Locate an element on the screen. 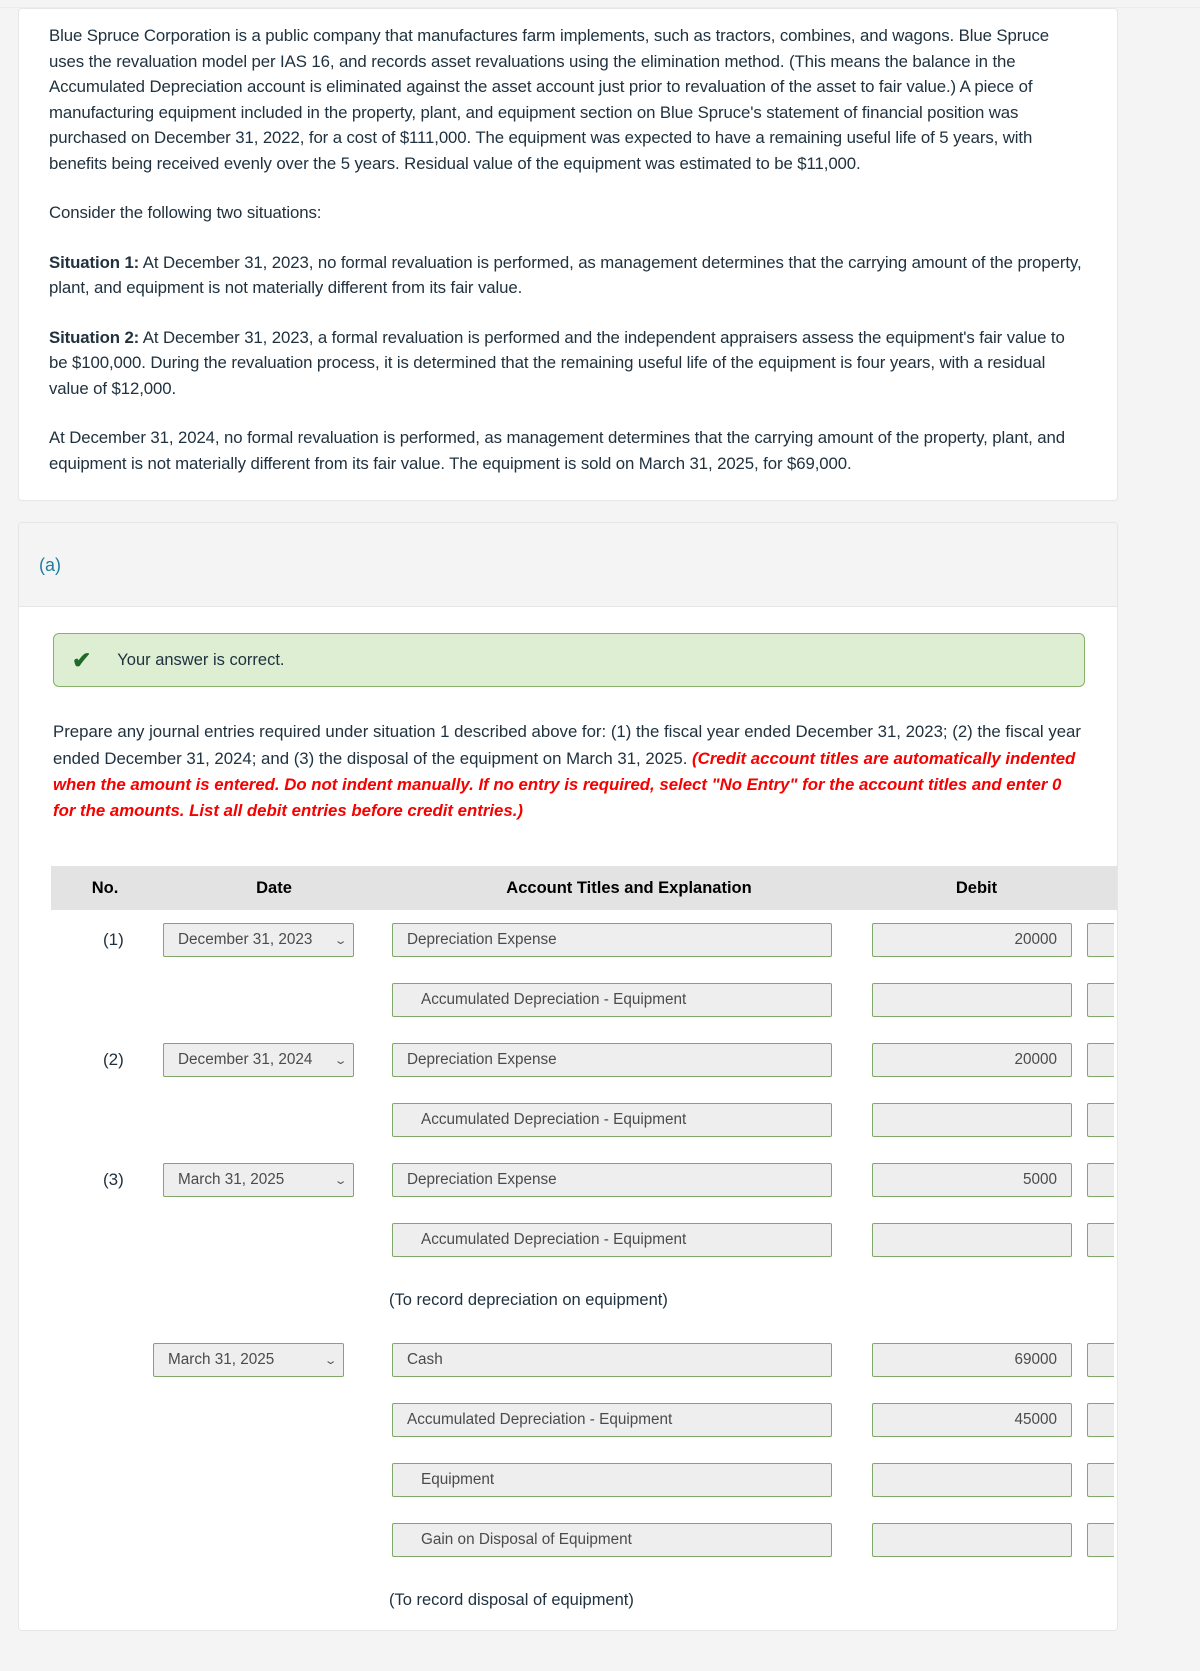  row-account-cell: Gain on Disposal of Equipment is located at coordinates (630, 1540).